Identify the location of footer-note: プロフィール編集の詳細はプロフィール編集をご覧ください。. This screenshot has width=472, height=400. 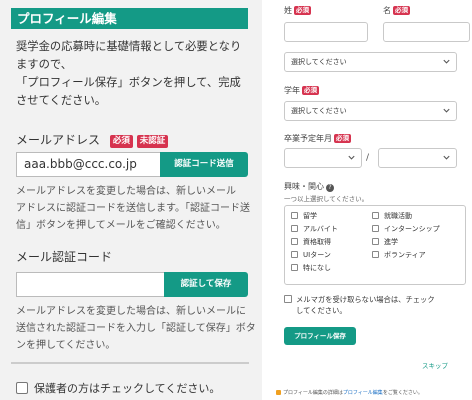
(349, 392).